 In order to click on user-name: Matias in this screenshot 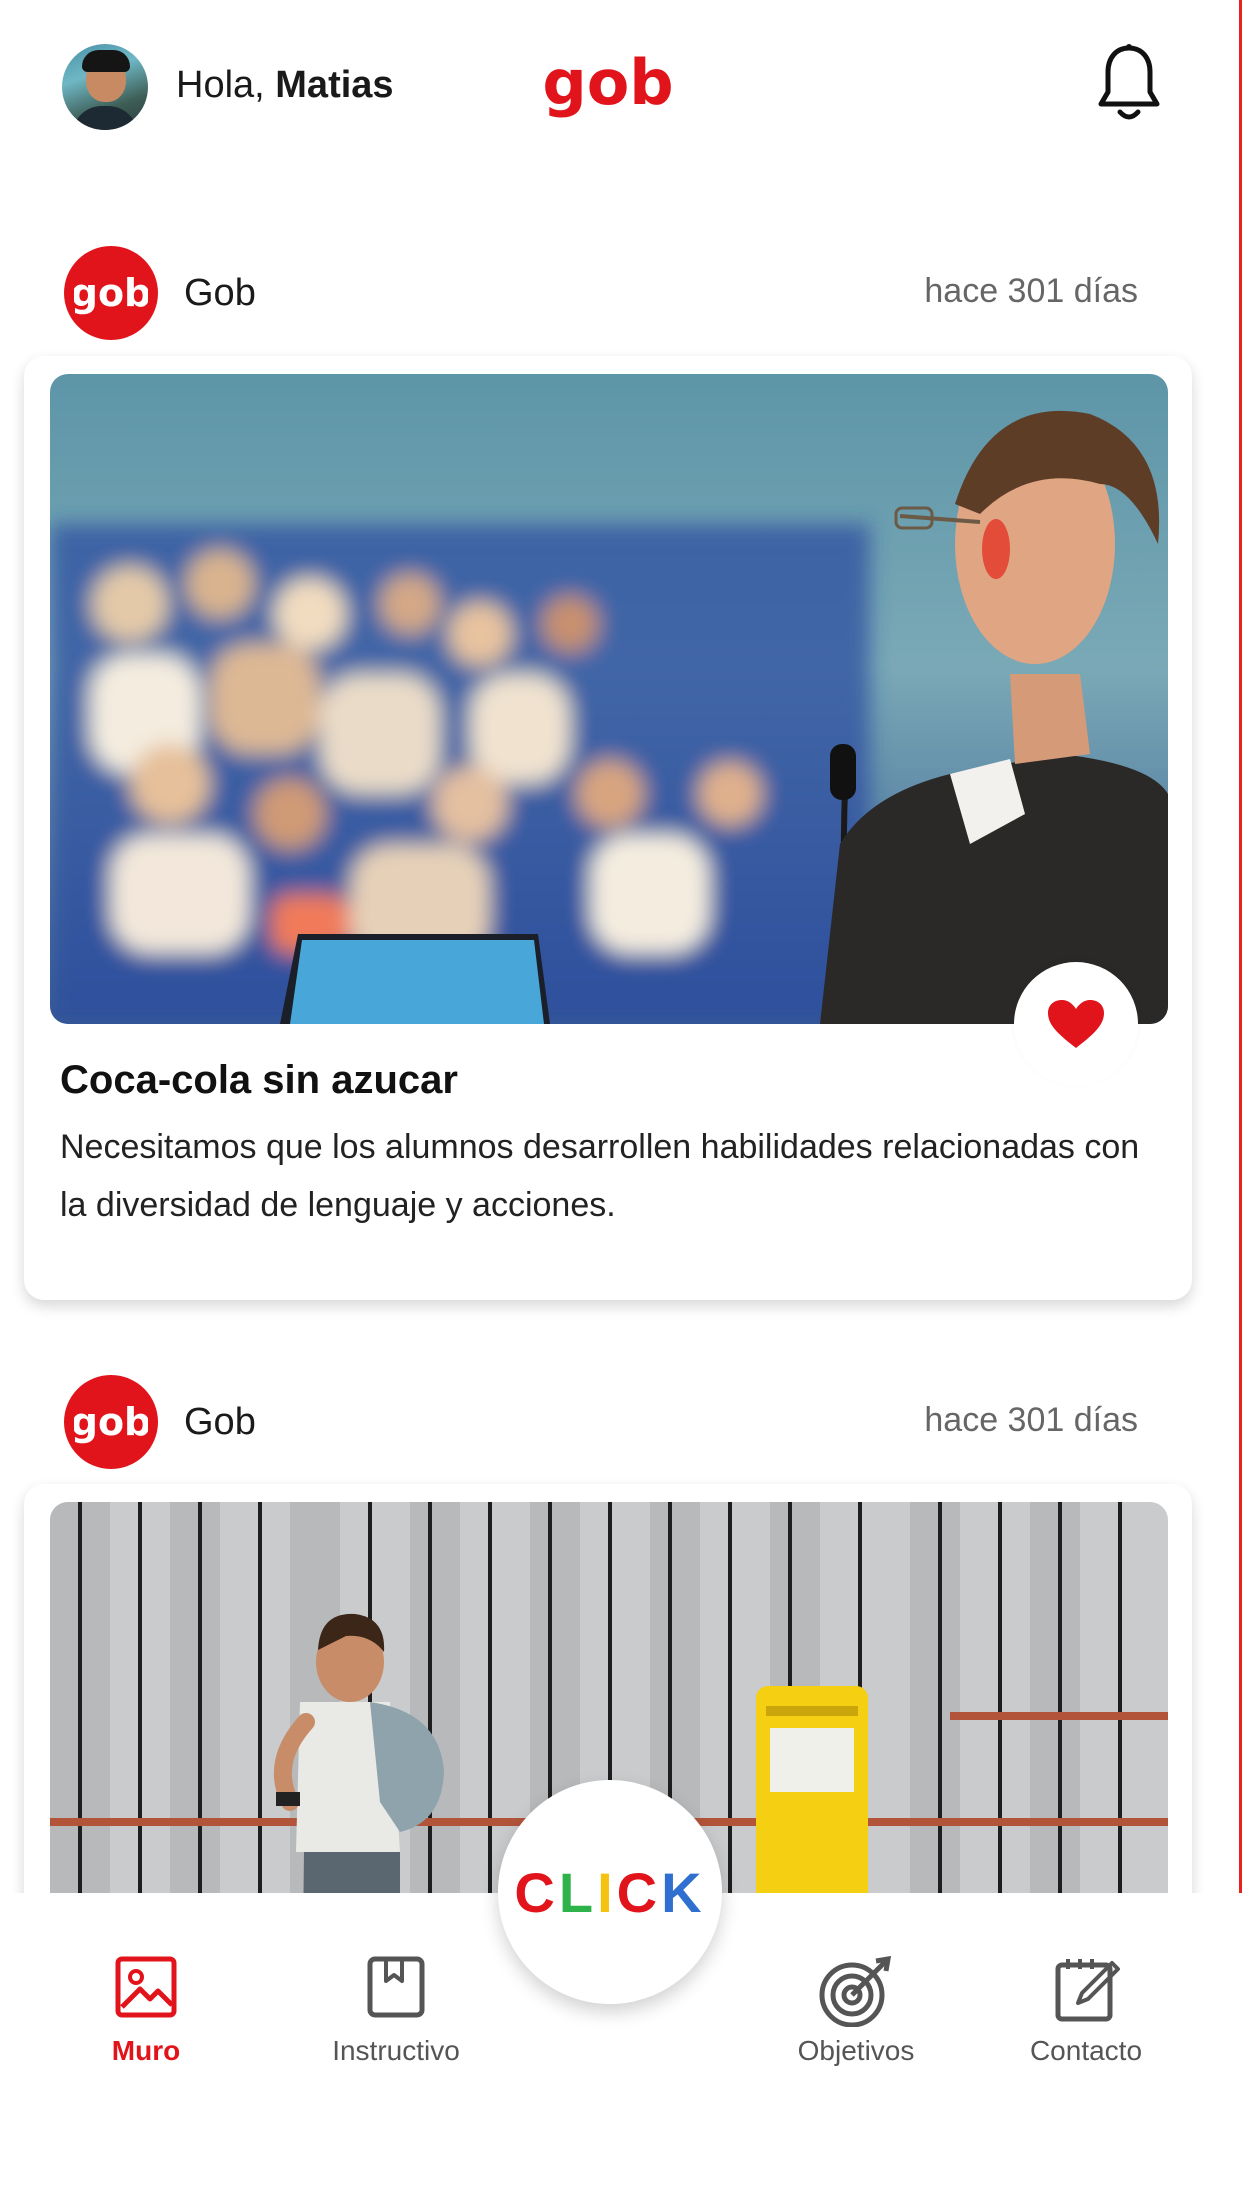, I will do `click(334, 85)`.